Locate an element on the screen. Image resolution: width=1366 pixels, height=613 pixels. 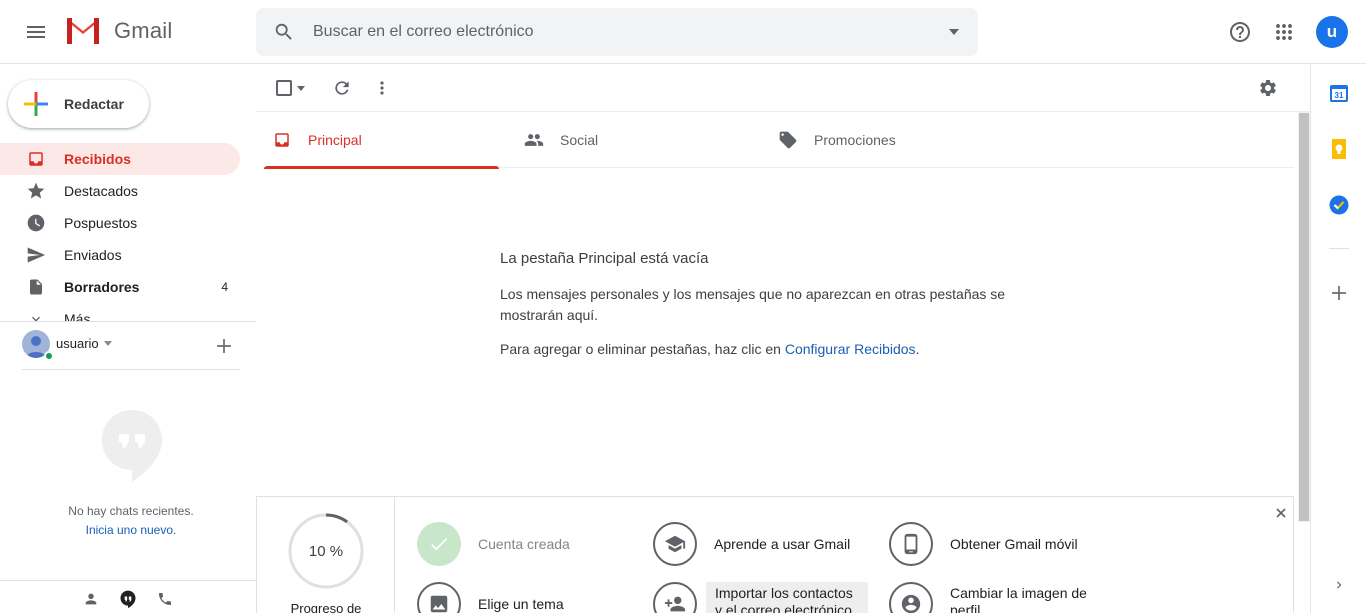
contacts-tab is located at coordinates (91, 599).